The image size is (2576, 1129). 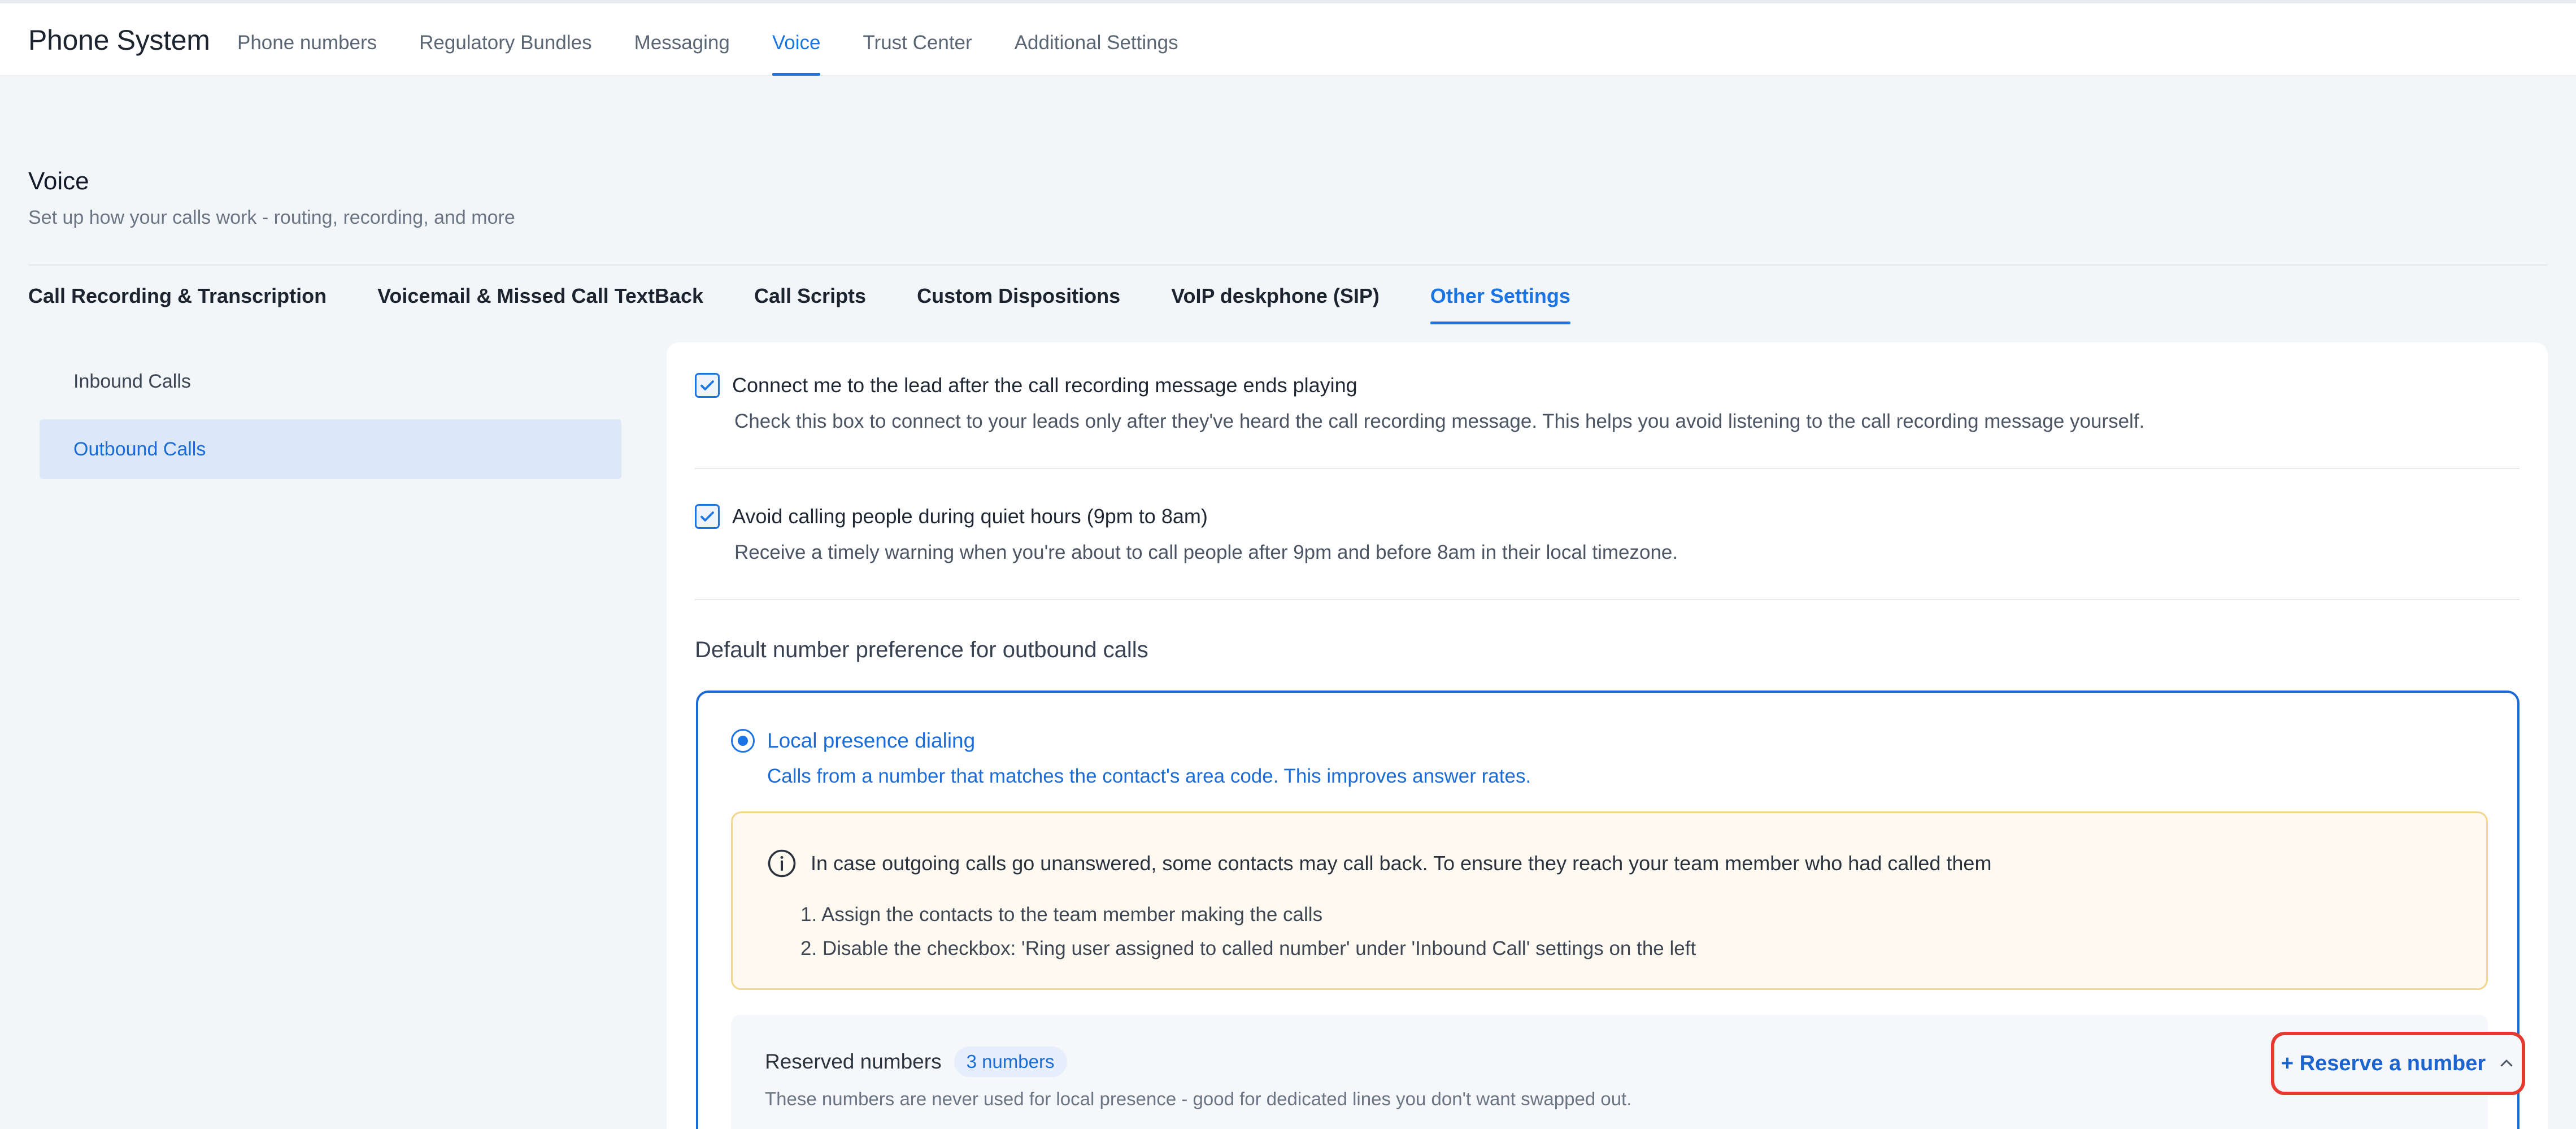 I want to click on sidebar-item-inbound-calls: Inbound Calls, so click(x=330, y=381).